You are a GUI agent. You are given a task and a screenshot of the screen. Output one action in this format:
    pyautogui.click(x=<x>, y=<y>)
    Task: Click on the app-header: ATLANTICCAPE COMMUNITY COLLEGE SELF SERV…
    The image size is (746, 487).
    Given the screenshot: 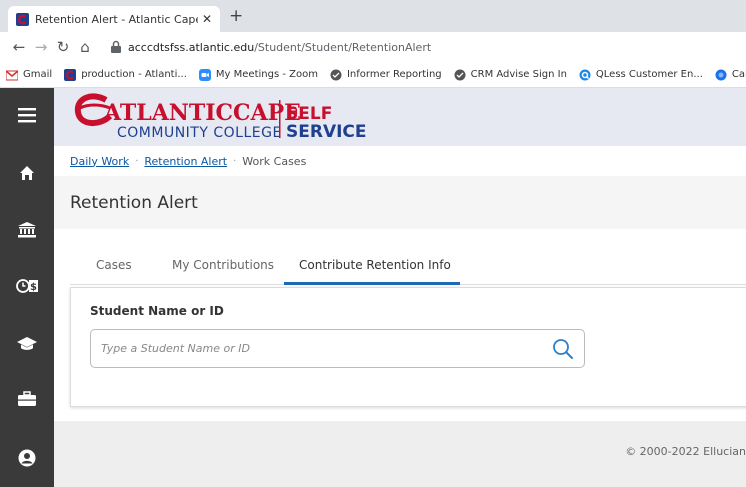 What is the action you would take?
    pyautogui.click(x=400, y=117)
    